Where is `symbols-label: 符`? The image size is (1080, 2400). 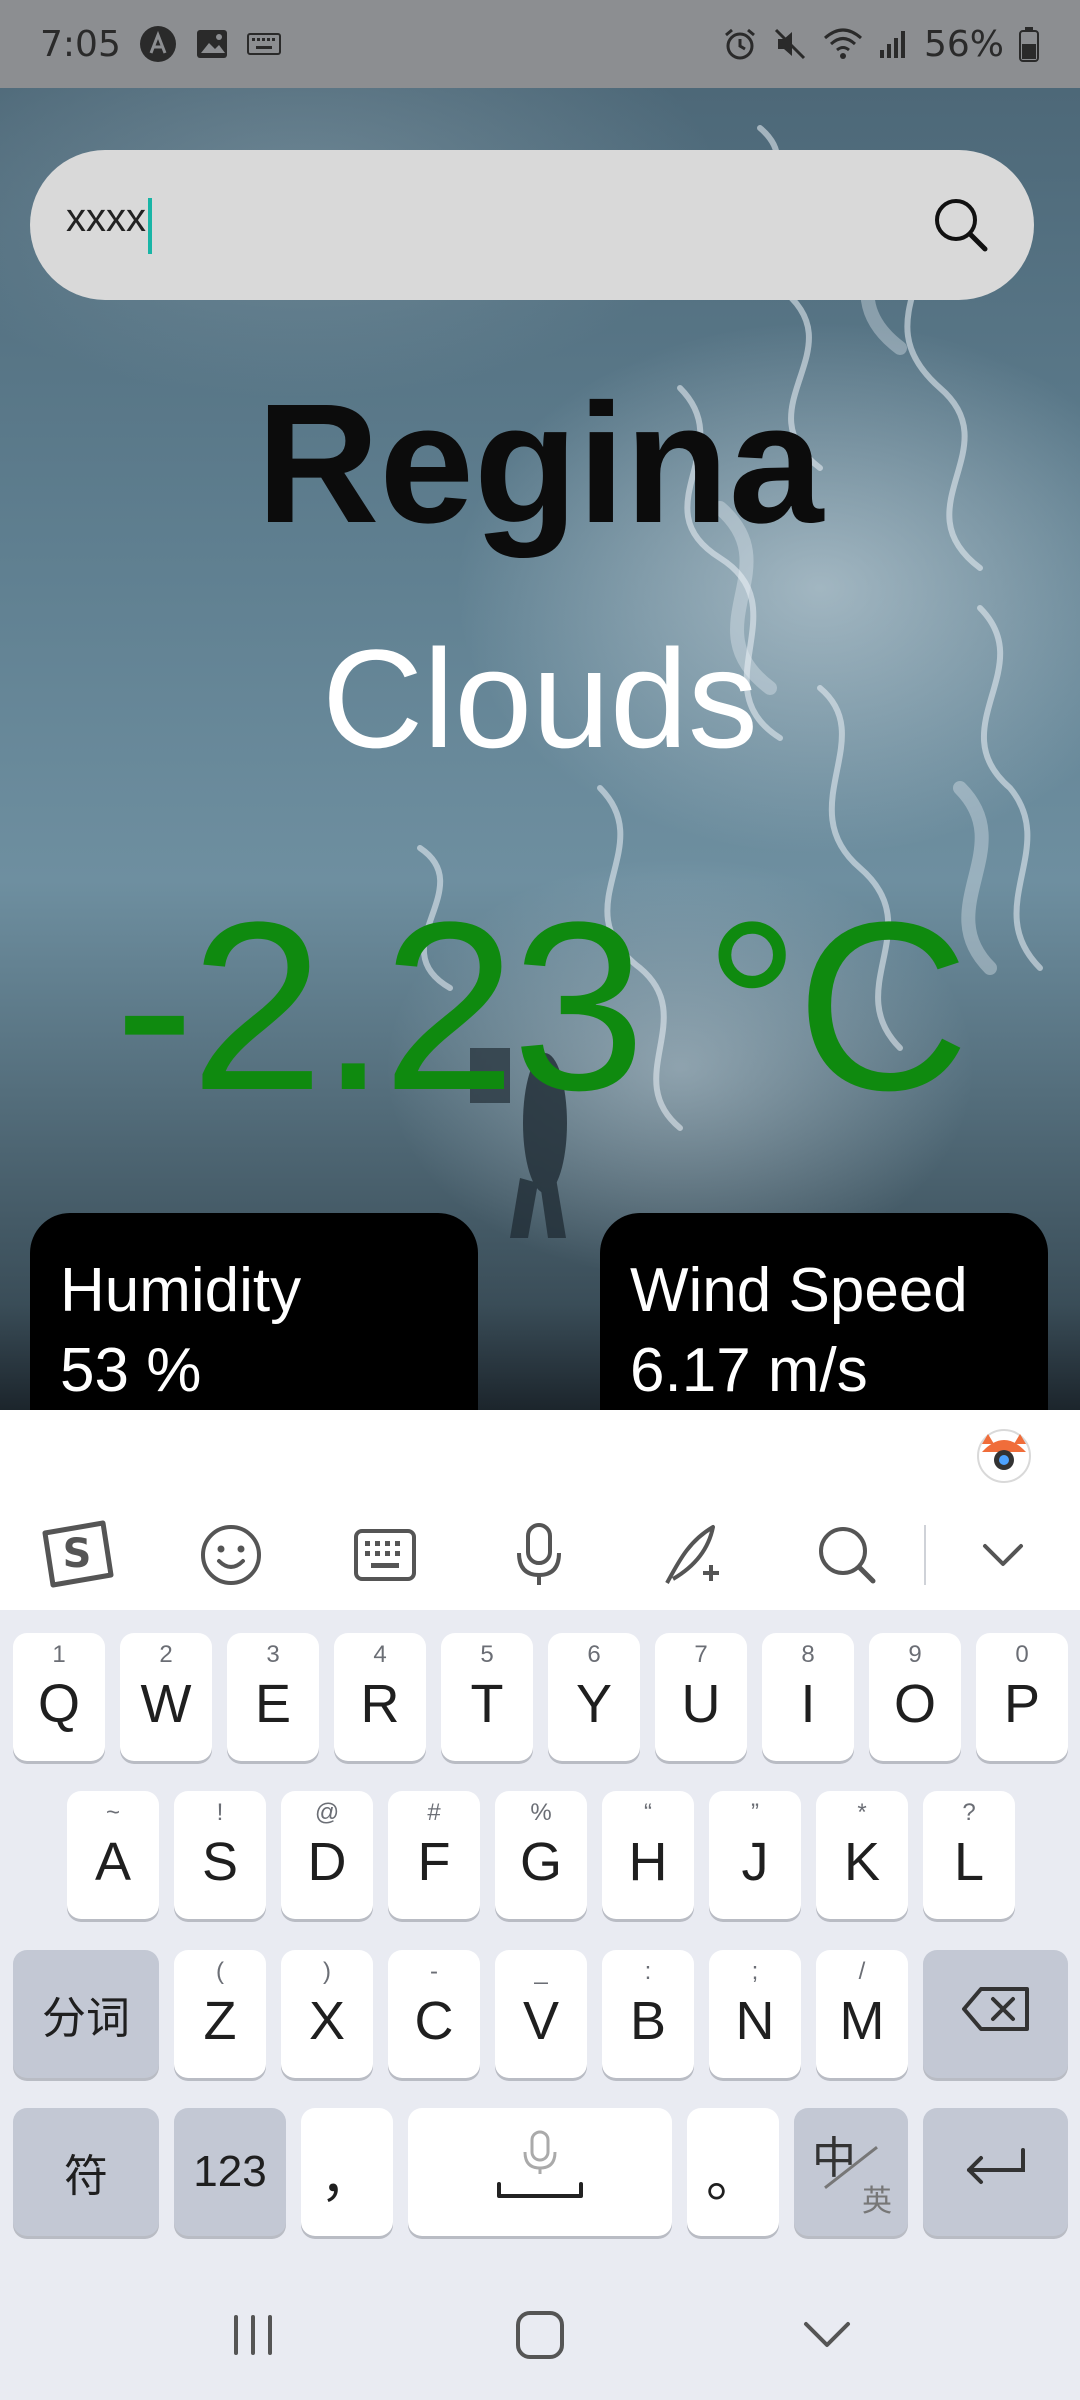 symbols-label: 符 is located at coordinates (86, 2176).